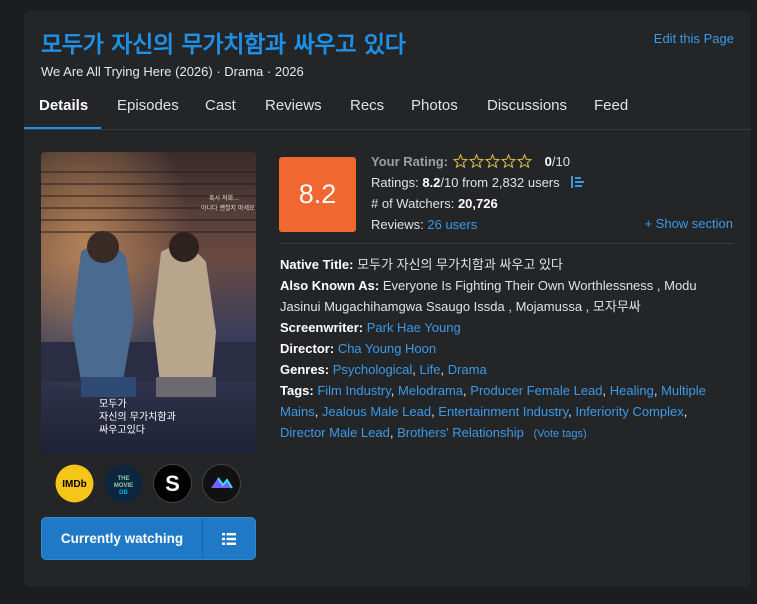 This screenshot has width=757, height=604. Describe the element at coordinates (414, 327) in the screenshot. I see `screenwriter-link: Park Hae Young` at that location.